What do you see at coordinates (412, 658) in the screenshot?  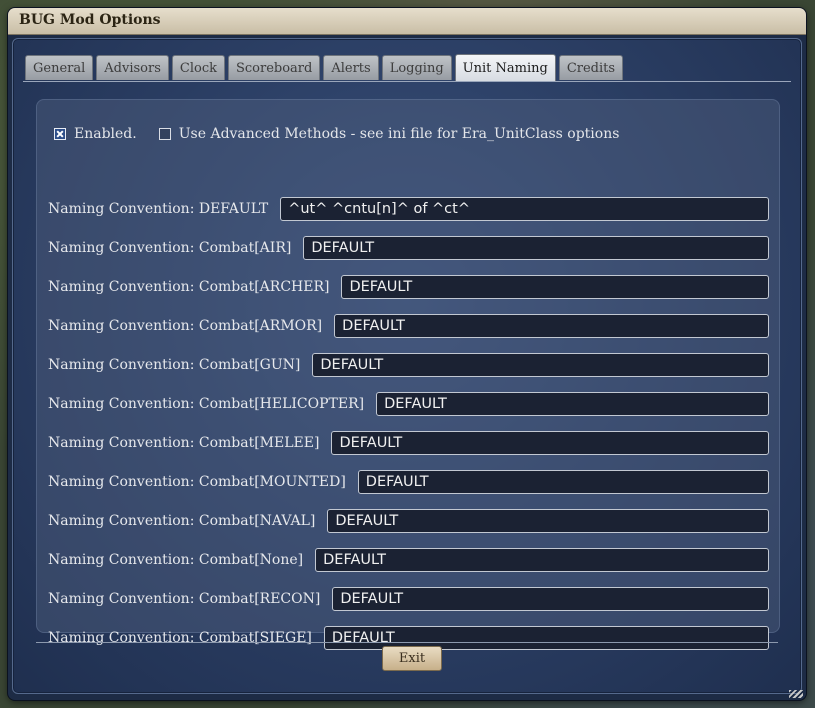 I see `exit-button: Exit` at bounding box center [412, 658].